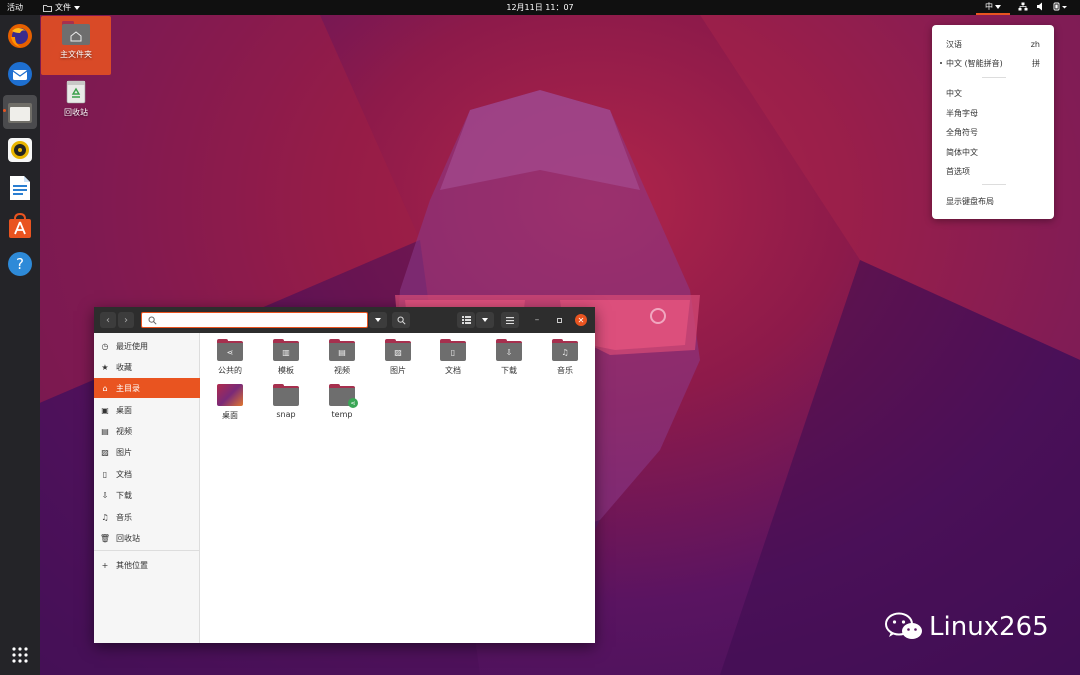 Image resolution: width=1080 pixels, height=675 pixels. Describe the element at coordinates (254, 320) in the screenshot. I see `search-input` at that location.